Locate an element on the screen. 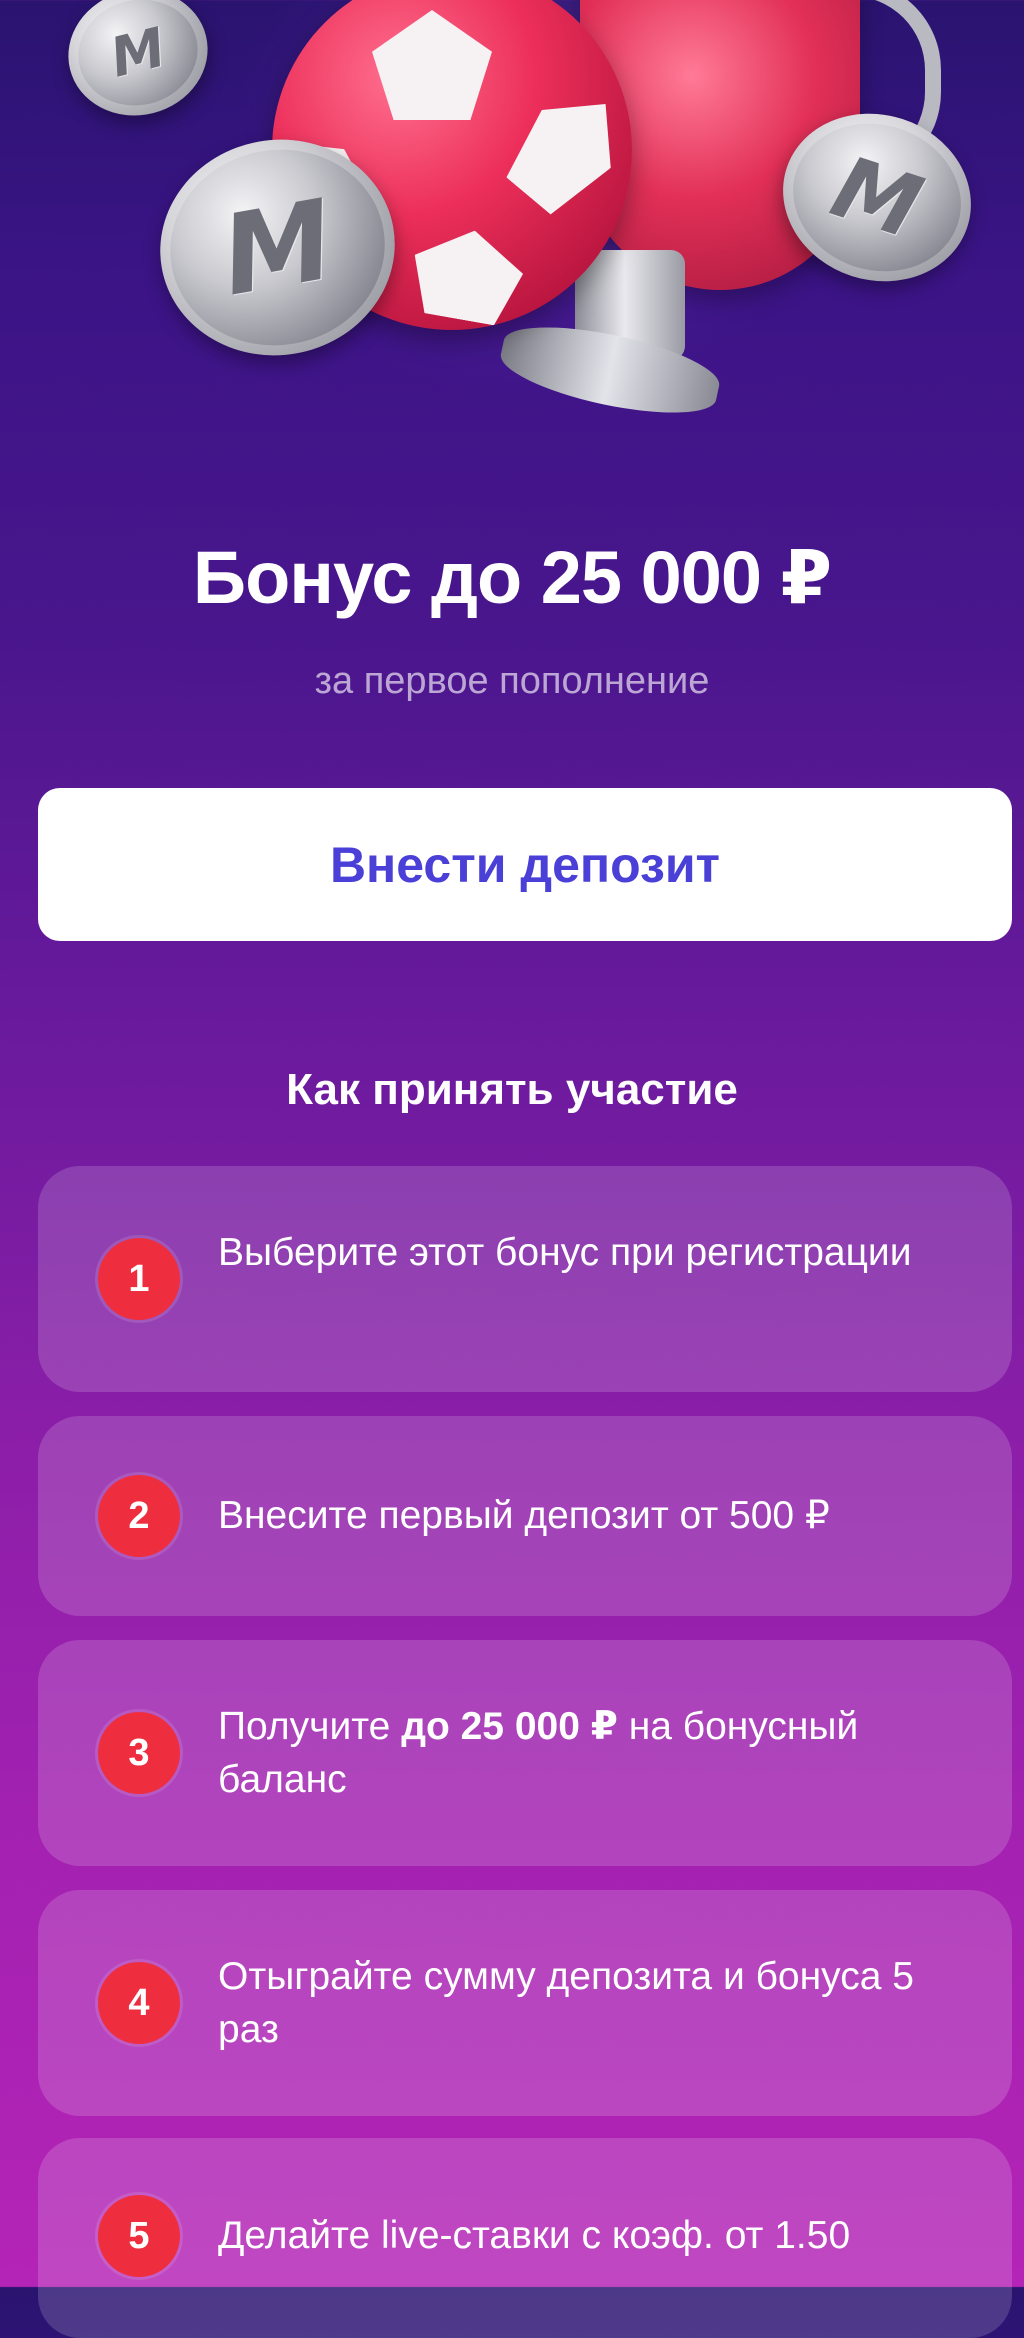 The image size is (1024, 2338). bonus-title: Бонус до 25 000 ₽ is located at coordinates (512, 577).